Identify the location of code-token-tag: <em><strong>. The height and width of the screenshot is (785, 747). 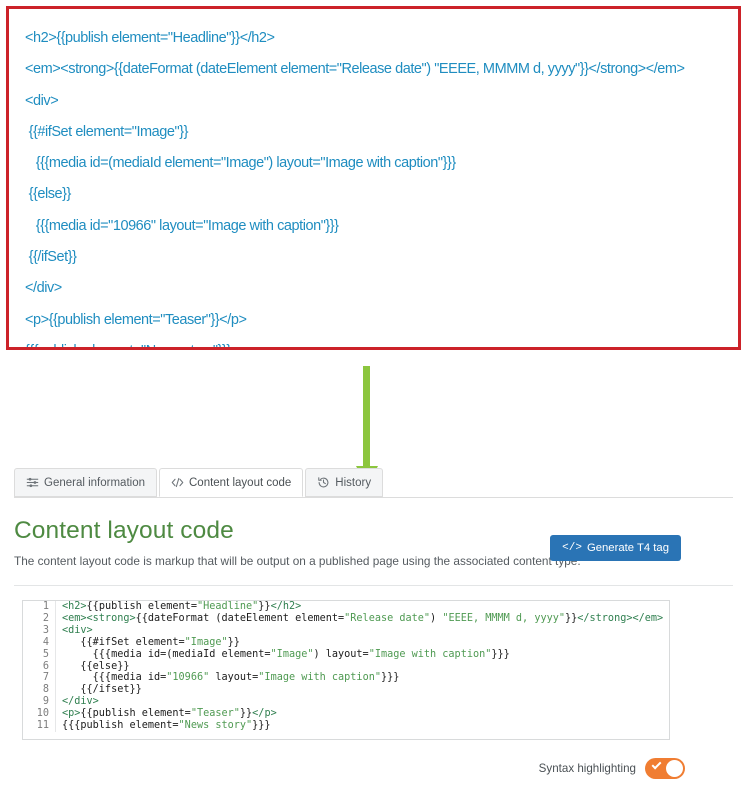
(99, 618).